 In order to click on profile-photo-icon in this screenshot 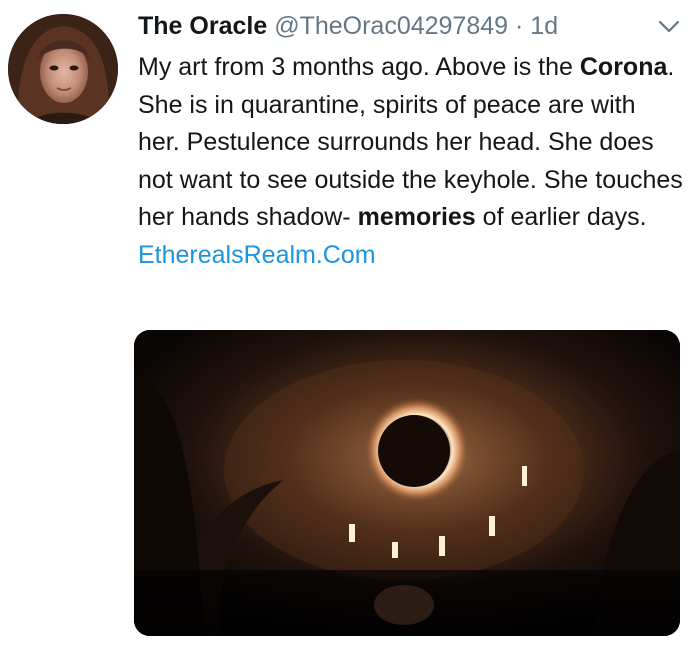, I will do `click(63, 69)`.